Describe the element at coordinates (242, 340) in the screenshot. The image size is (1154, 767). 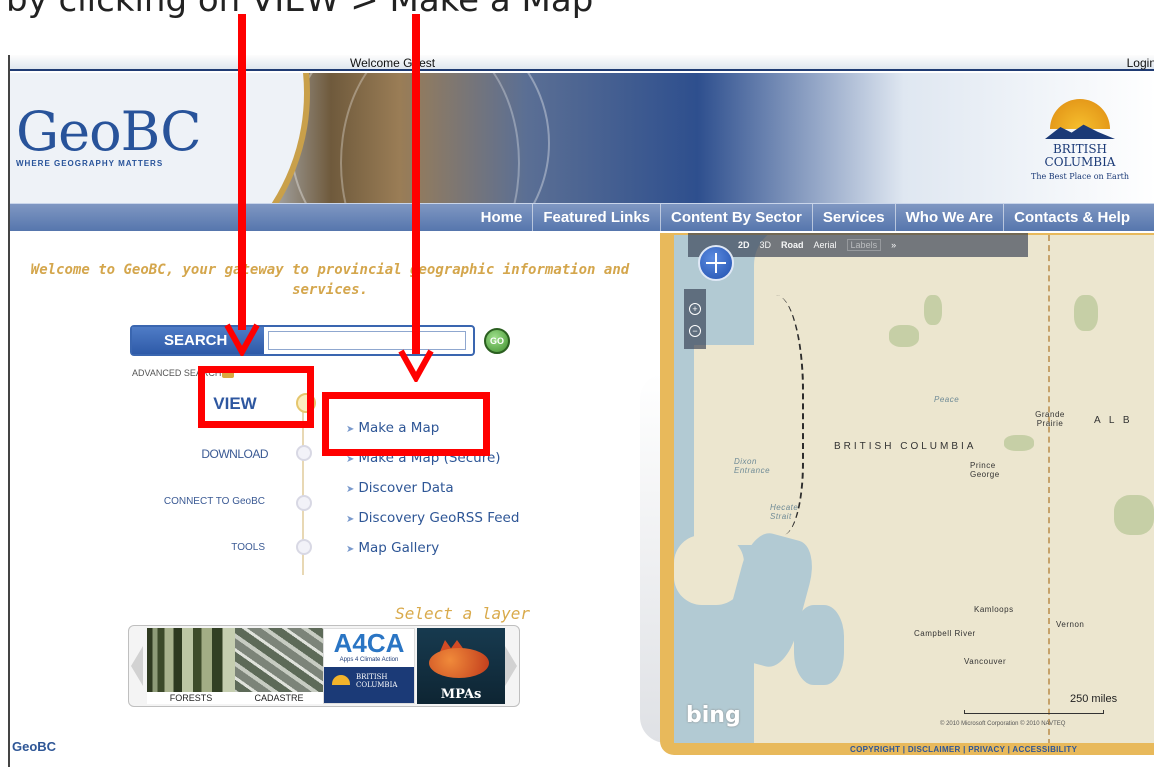
I see `annotation-arrowhead-view` at that location.